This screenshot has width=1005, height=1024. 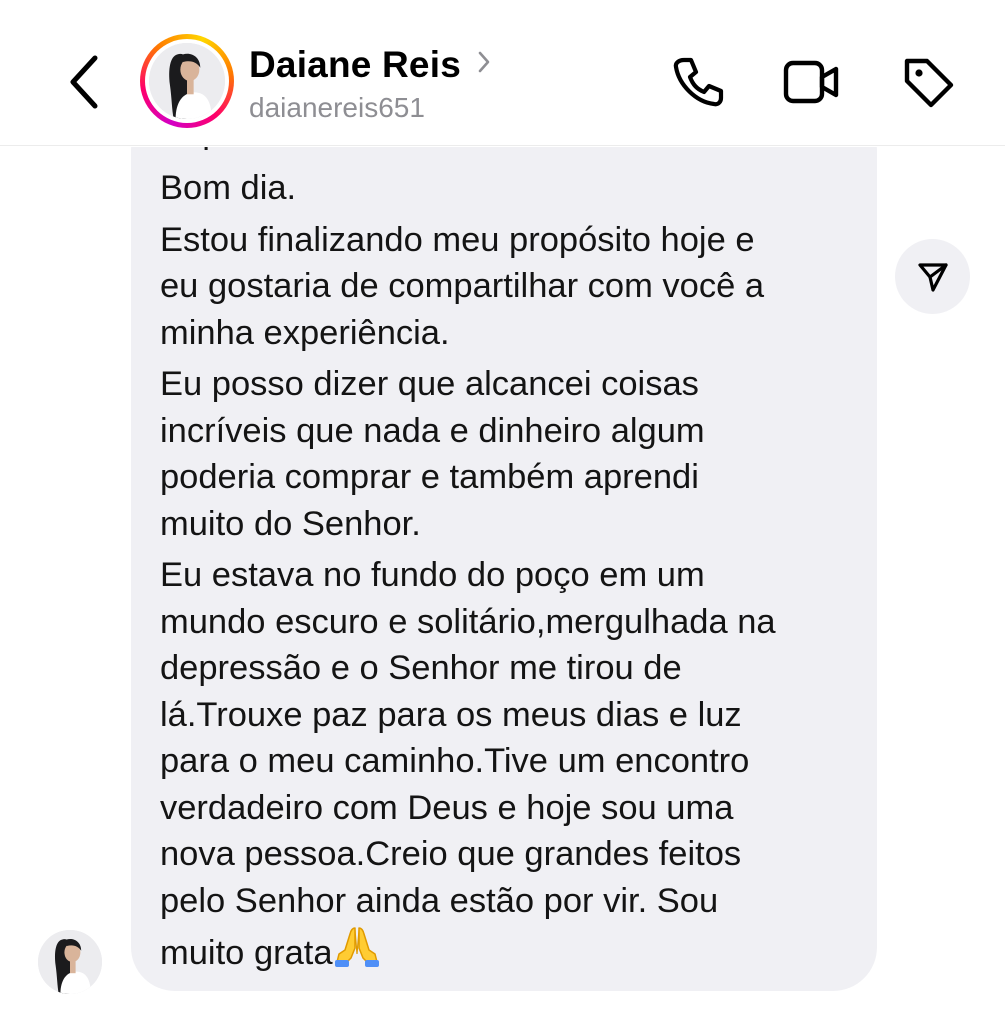 I want to click on label-tag-button, so click(x=928, y=82).